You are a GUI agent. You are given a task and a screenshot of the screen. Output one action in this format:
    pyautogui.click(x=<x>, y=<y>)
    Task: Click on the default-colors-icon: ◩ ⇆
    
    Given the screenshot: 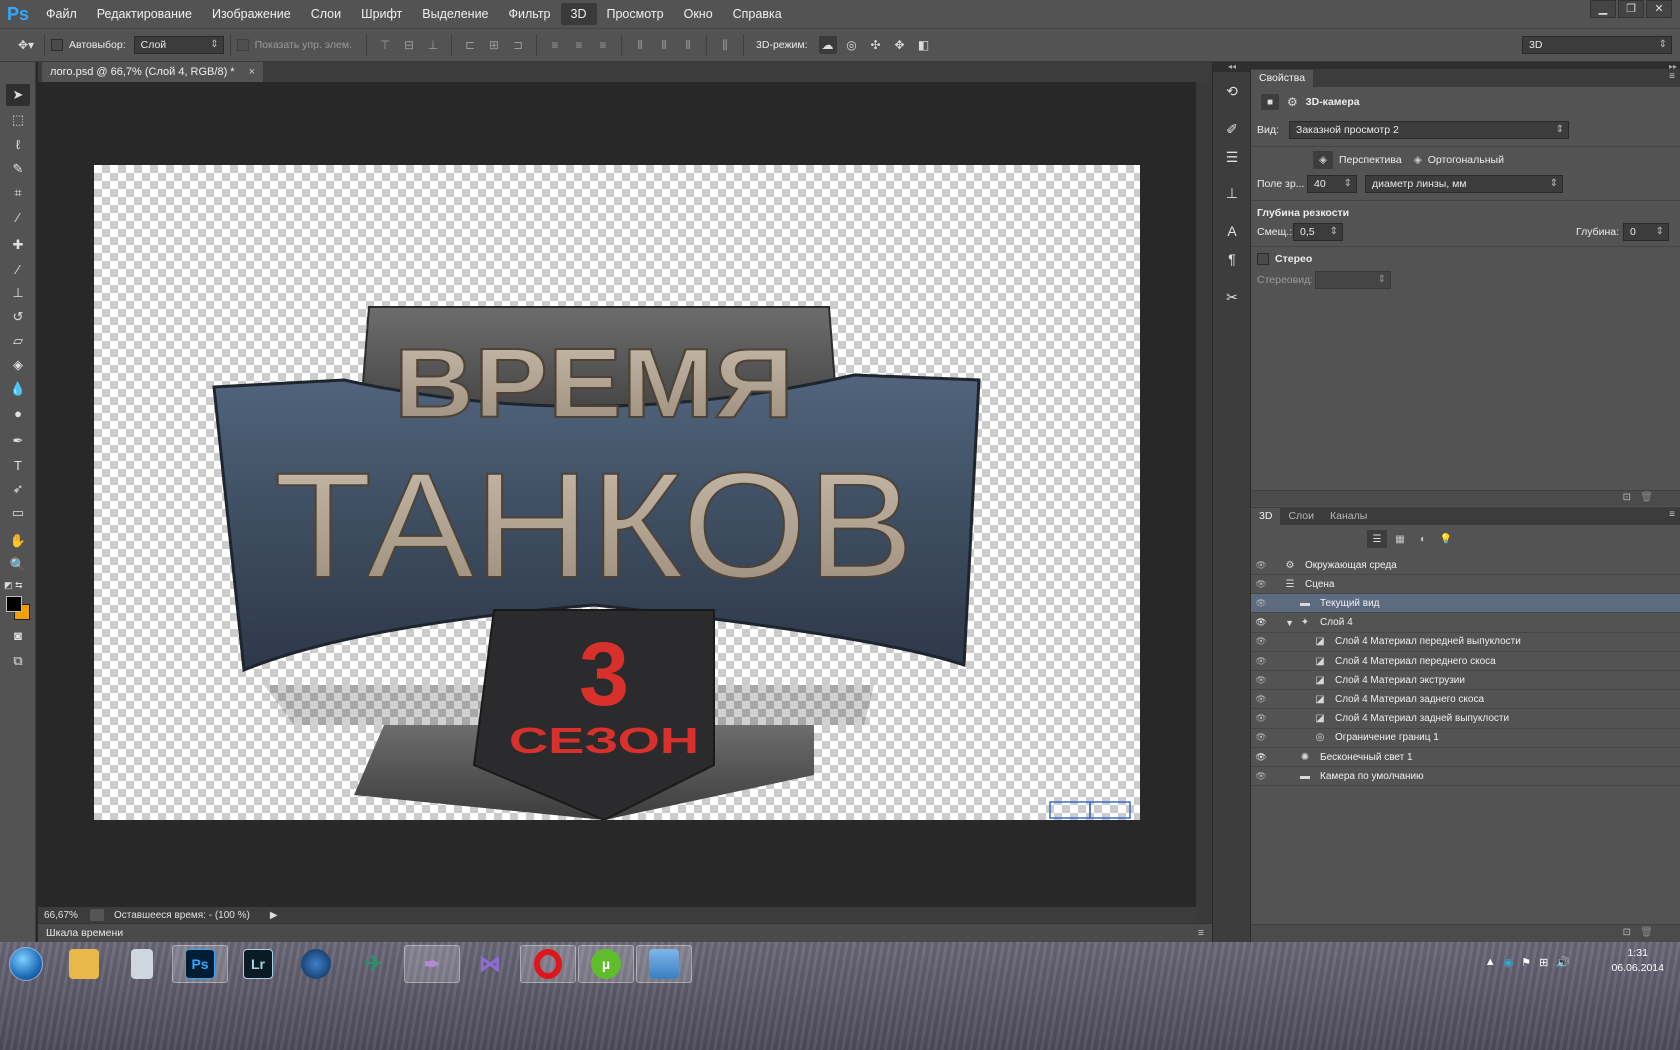 What is the action you would take?
    pyautogui.click(x=13, y=585)
    